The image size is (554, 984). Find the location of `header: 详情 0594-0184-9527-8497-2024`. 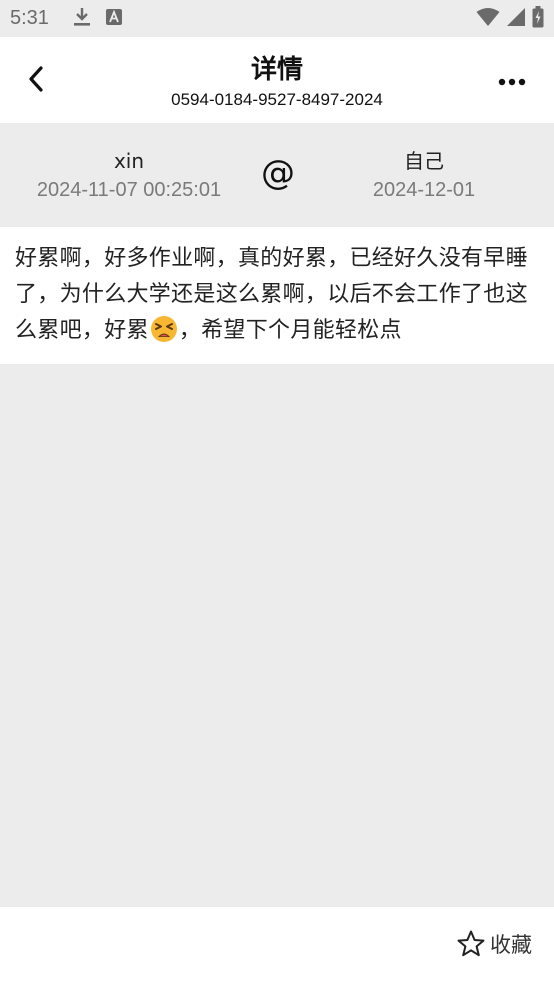

header: 详情 0594-0184-9527-8497-2024 is located at coordinates (277, 80).